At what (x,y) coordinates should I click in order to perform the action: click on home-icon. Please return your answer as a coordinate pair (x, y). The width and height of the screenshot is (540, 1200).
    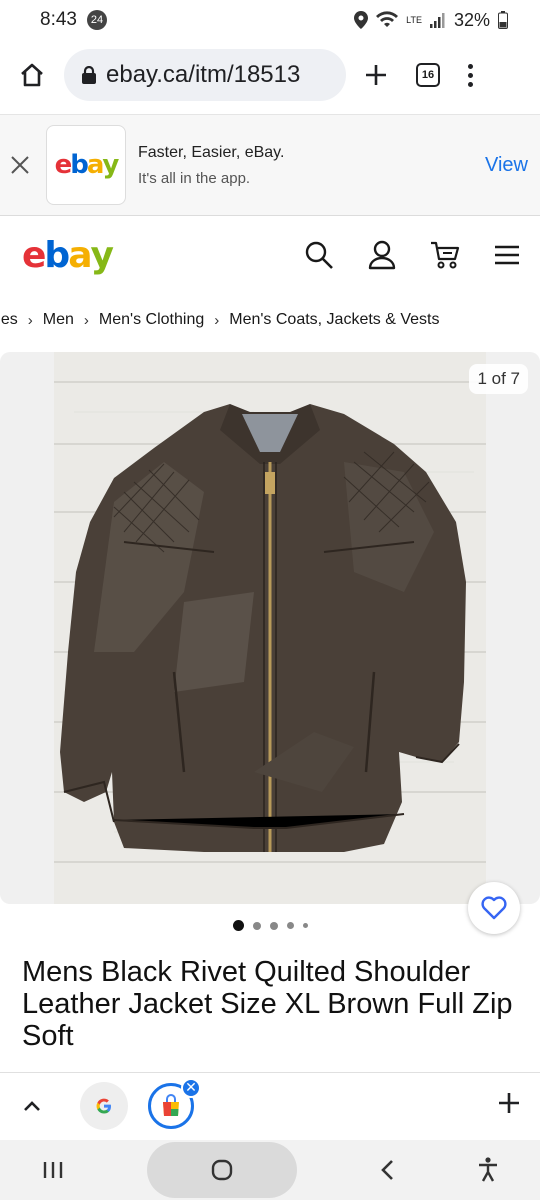
    Looking at the image, I should click on (32, 75).